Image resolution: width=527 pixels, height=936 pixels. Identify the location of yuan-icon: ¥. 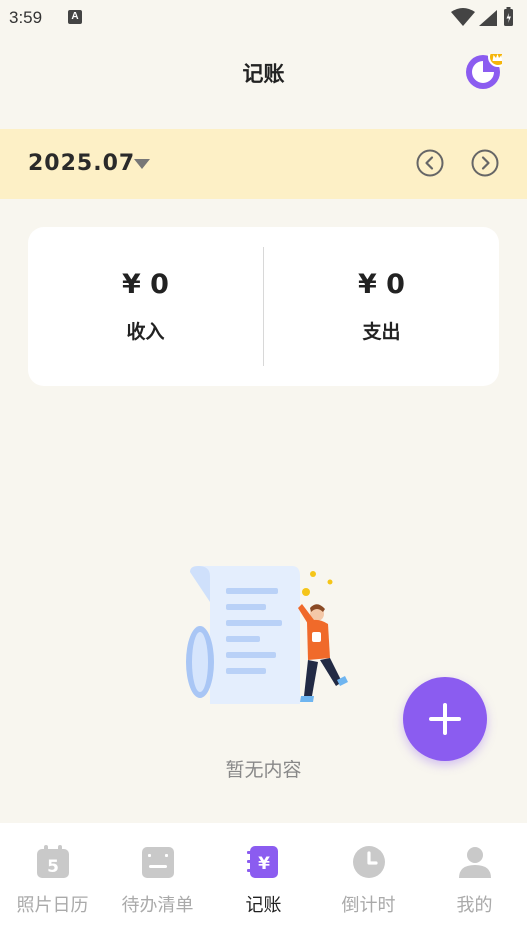
(262, 862).